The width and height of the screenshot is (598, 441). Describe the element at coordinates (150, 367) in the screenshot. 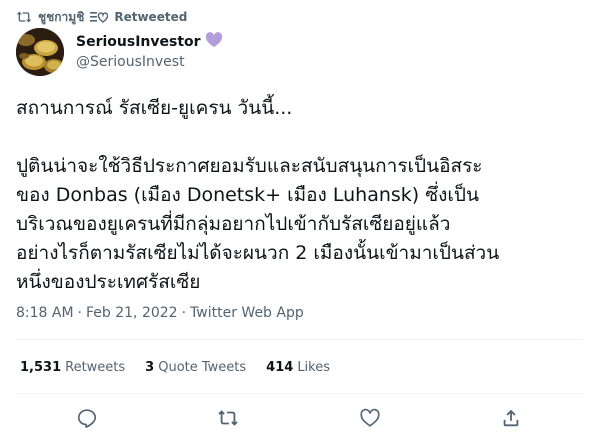

I see `quote-tweets-count: 3` at that location.